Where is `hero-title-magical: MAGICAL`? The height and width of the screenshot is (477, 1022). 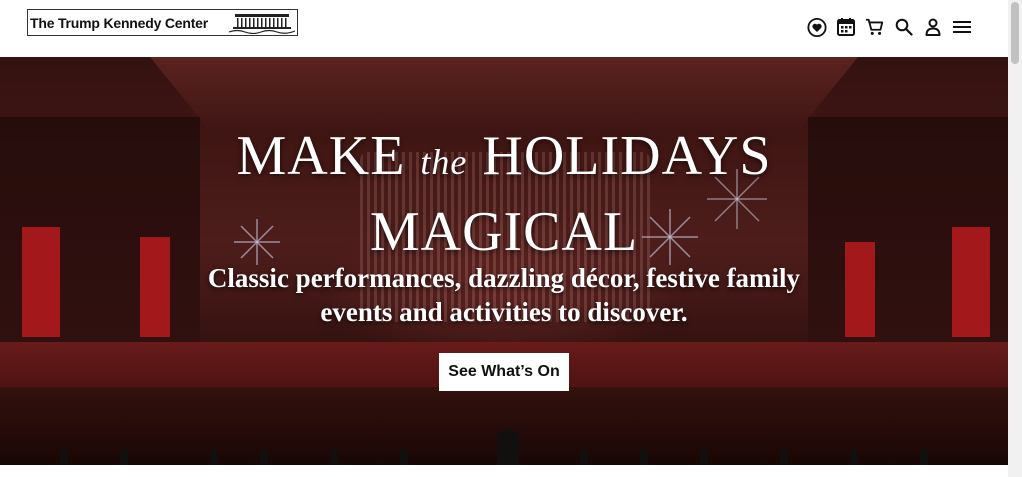 hero-title-magical: MAGICAL is located at coordinates (504, 232).